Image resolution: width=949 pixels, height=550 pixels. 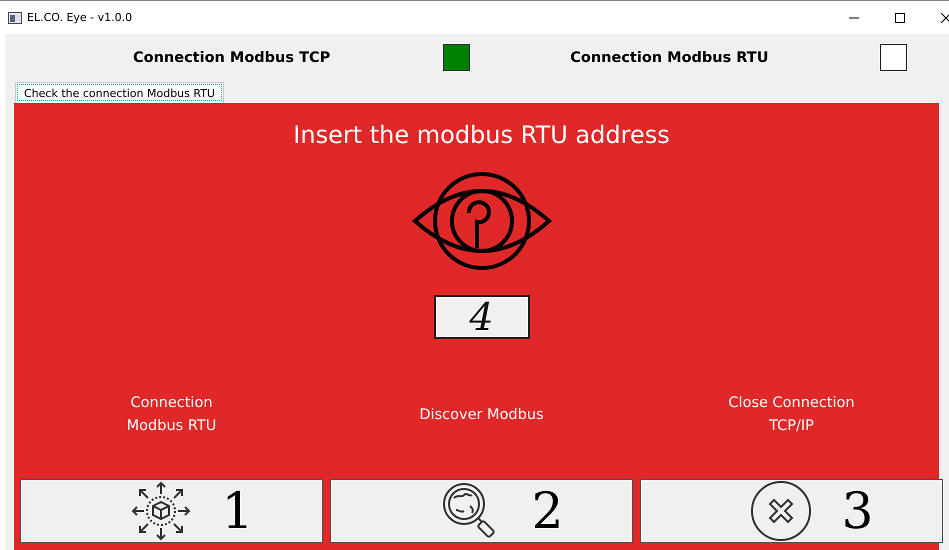 What do you see at coordinates (900, 17) in the screenshot?
I see `maximize-icon` at bounding box center [900, 17].